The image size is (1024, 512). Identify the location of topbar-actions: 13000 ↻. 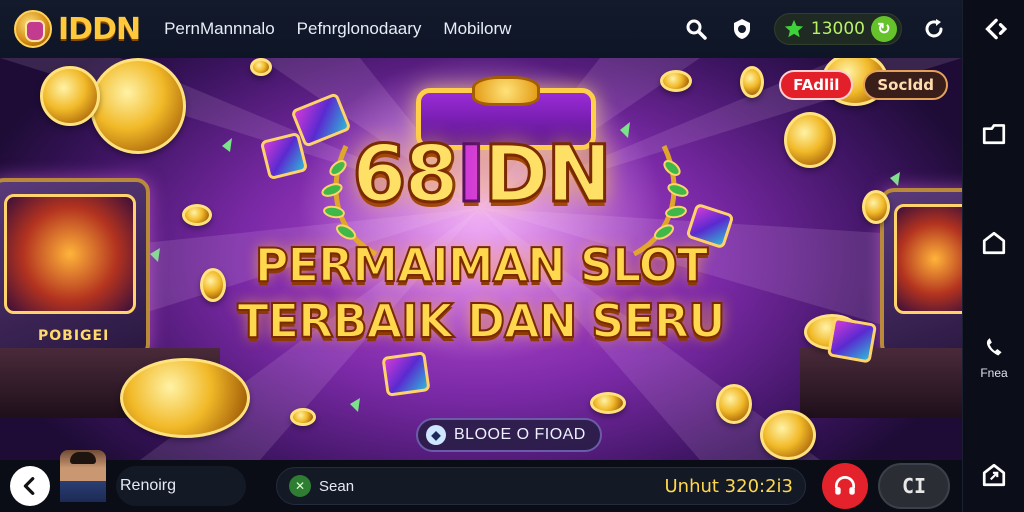
(815, 29).